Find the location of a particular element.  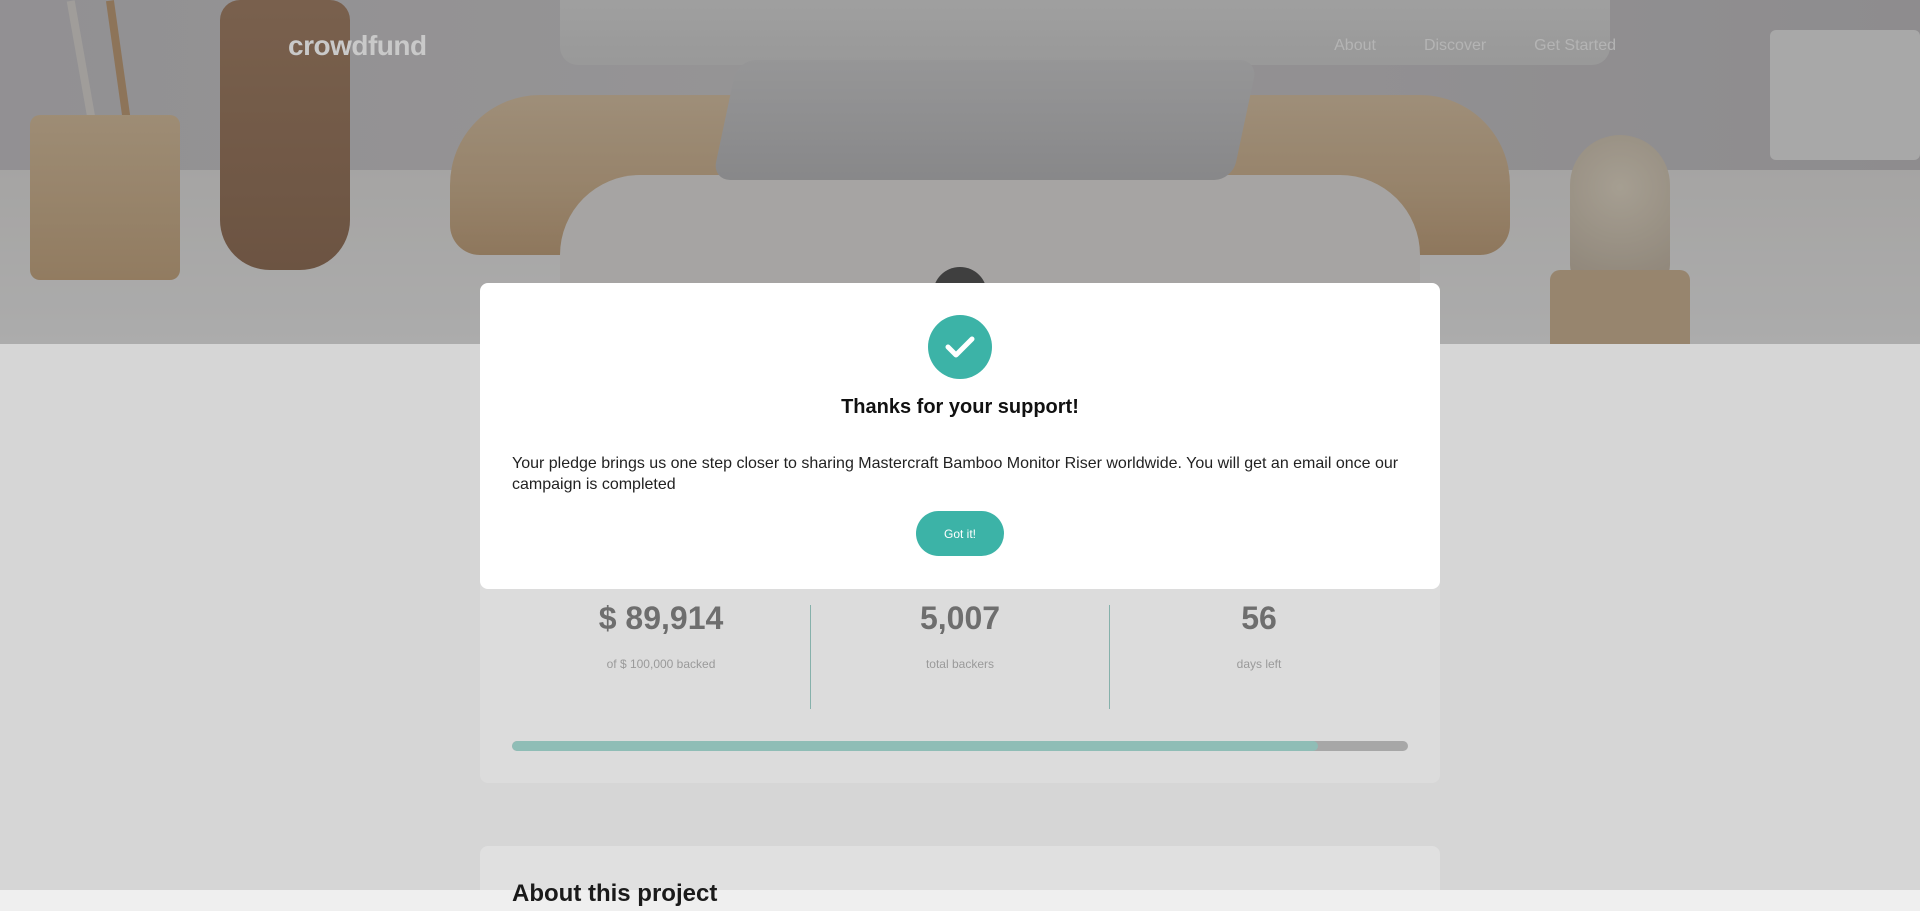

site-logo: crowdfund is located at coordinates (357, 46).